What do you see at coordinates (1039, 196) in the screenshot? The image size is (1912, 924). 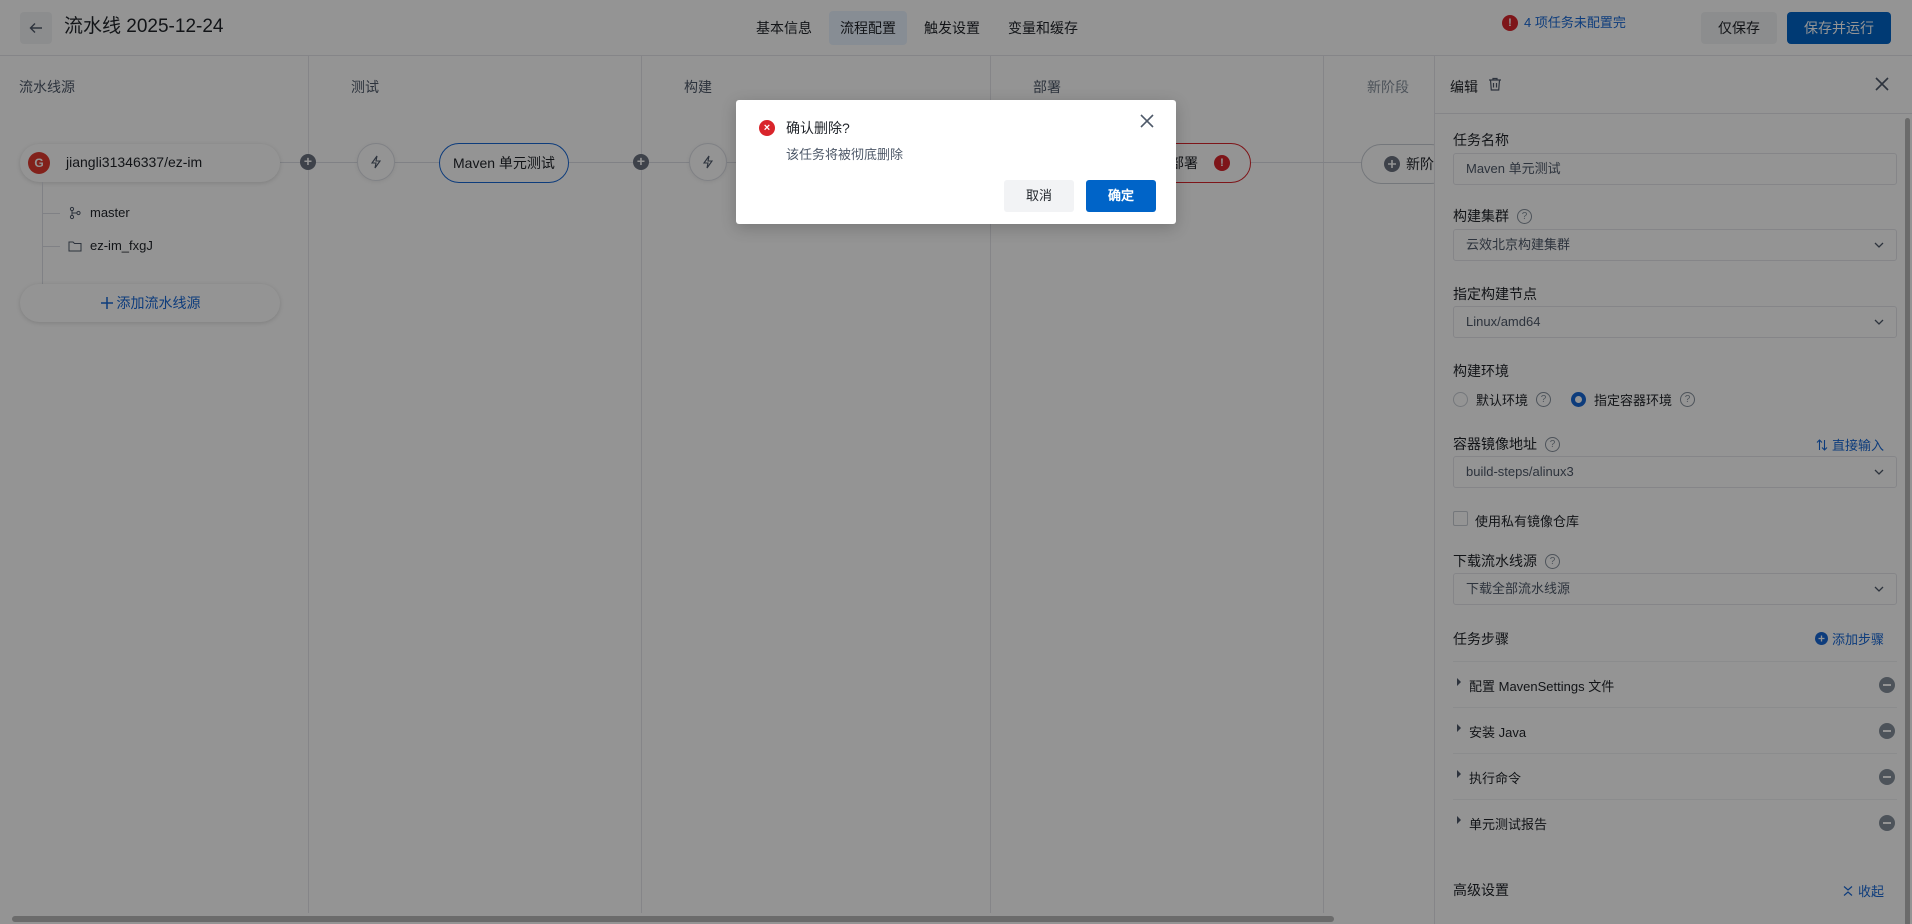 I see `cancel-button: 取消` at bounding box center [1039, 196].